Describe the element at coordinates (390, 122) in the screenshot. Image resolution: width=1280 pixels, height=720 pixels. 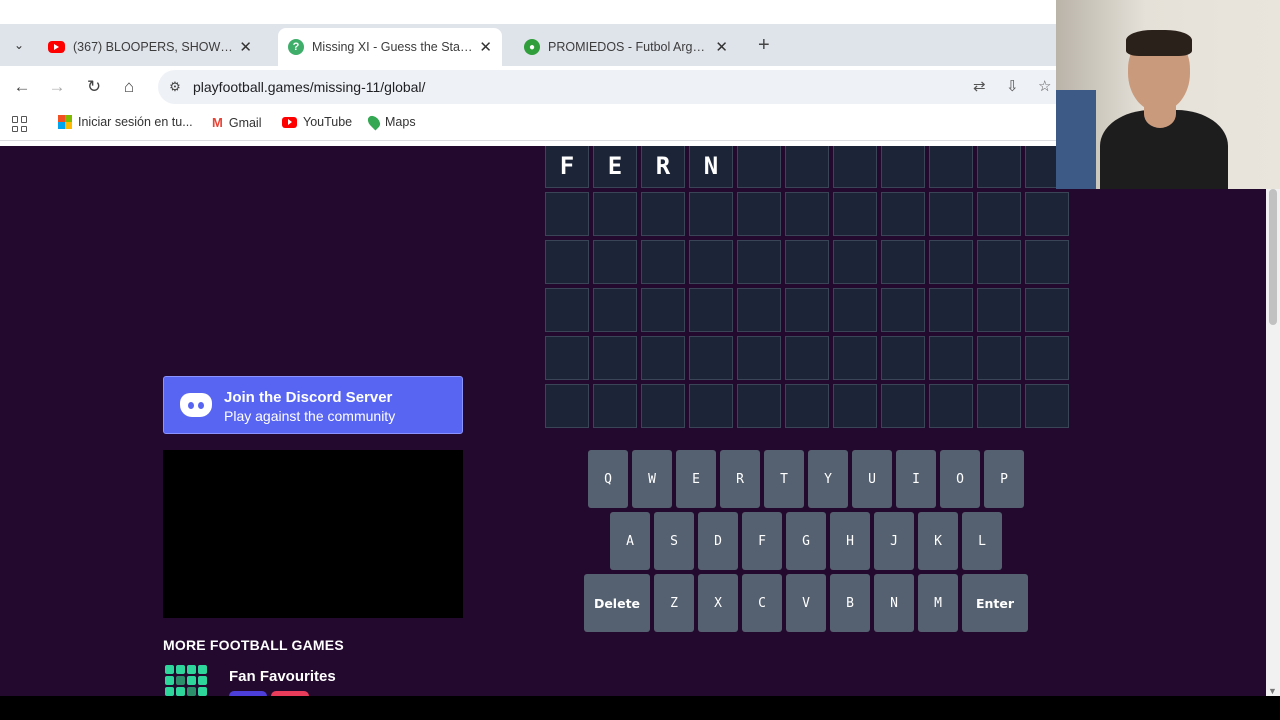
I see `bookmark-maps: Maps` at that location.